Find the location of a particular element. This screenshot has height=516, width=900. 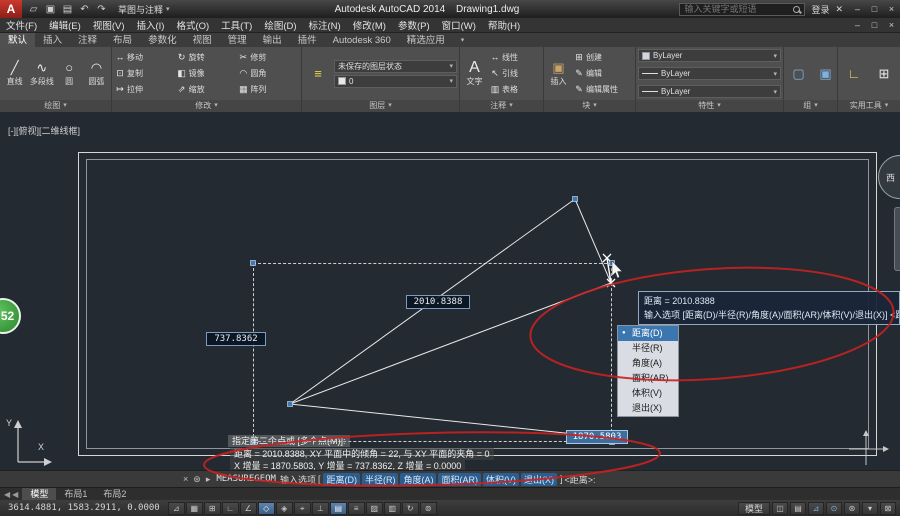

tab-manage: 管理 is located at coordinates (237, 40).